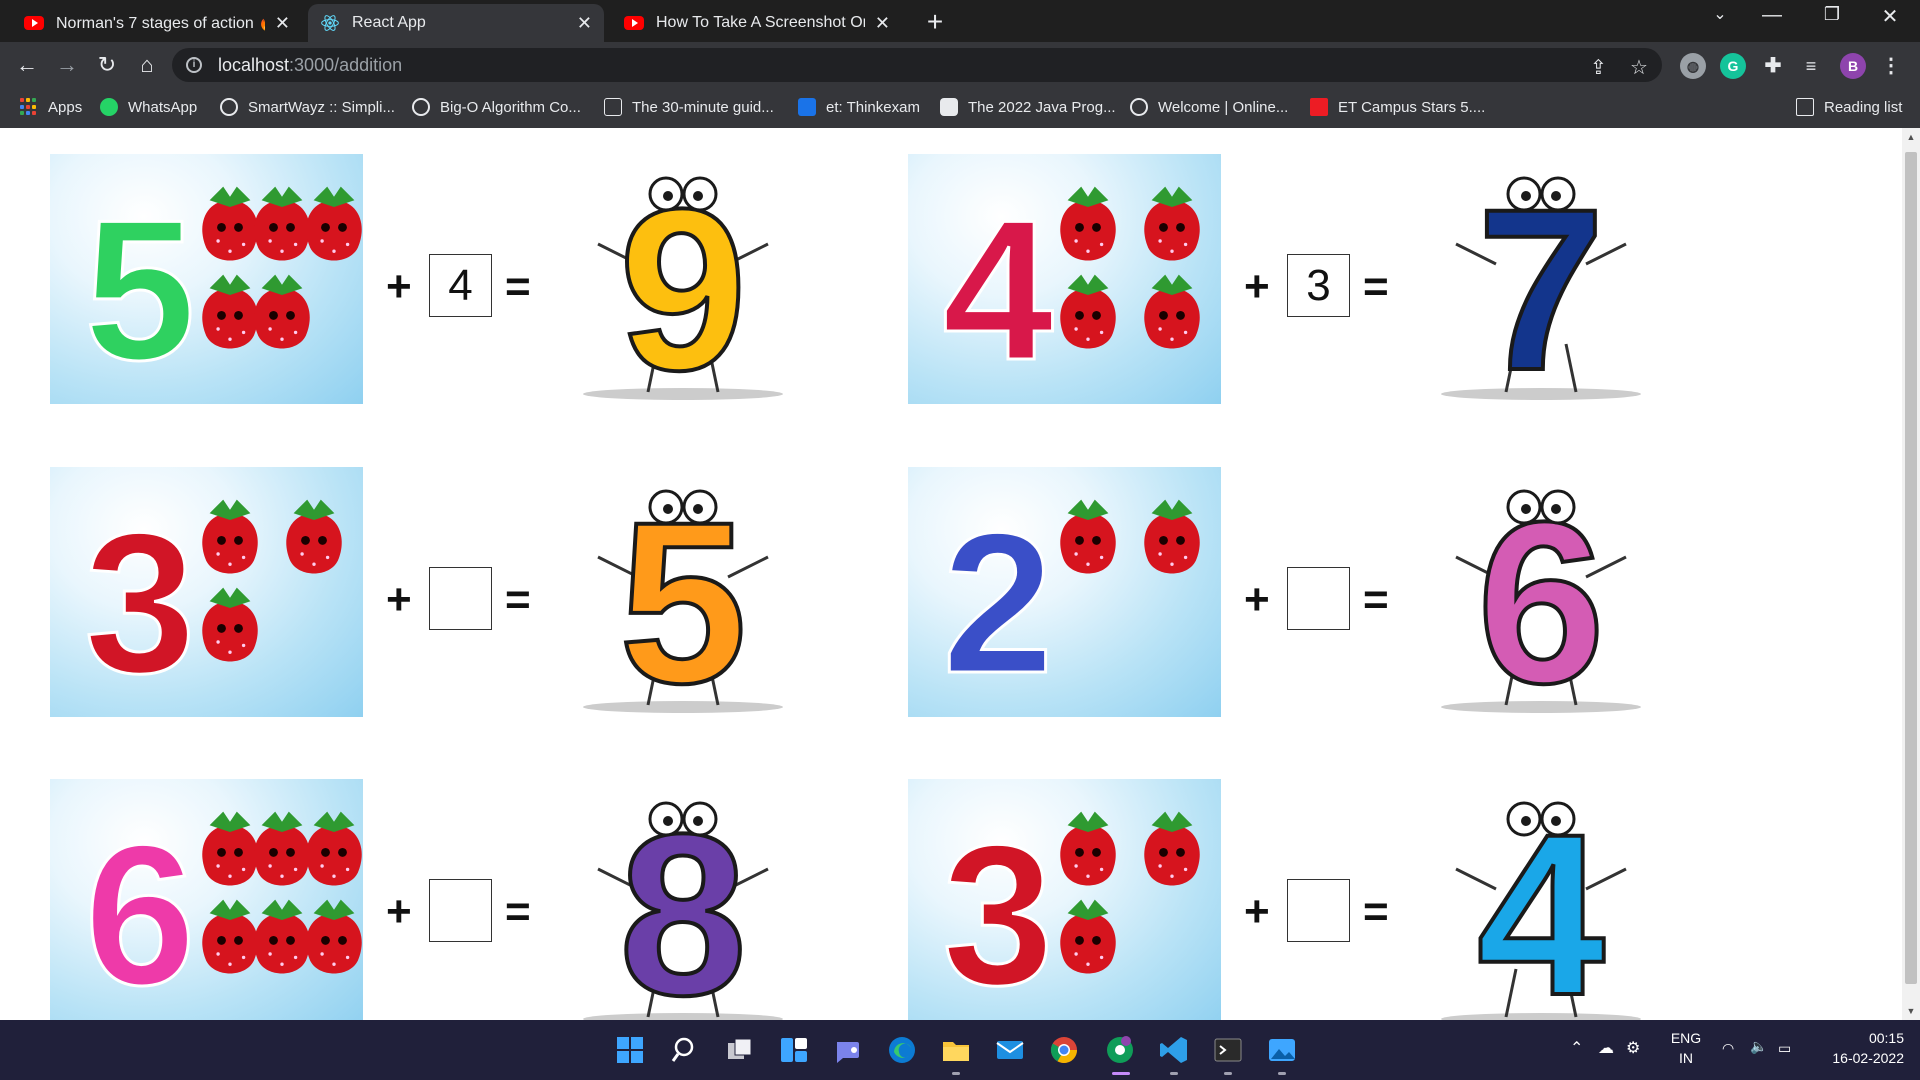 The height and width of the screenshot is (1080, 1920). Describe the element at coordinates (760, 22) in the screenshot. I see `tab-title: How To Take A Screenshot On A` at that location.